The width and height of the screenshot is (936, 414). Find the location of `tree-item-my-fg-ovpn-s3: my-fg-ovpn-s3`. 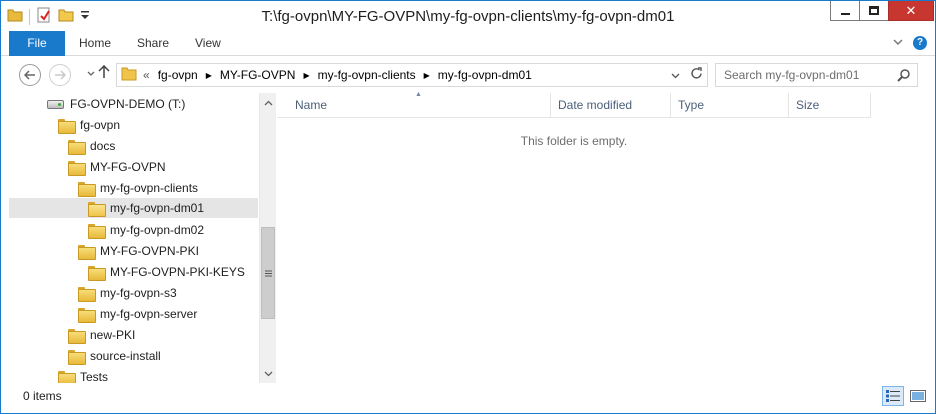

tree-item-my-fg-ovpn-s3: my-fg-ovpn-s3 is located at coordinates (127, 293).